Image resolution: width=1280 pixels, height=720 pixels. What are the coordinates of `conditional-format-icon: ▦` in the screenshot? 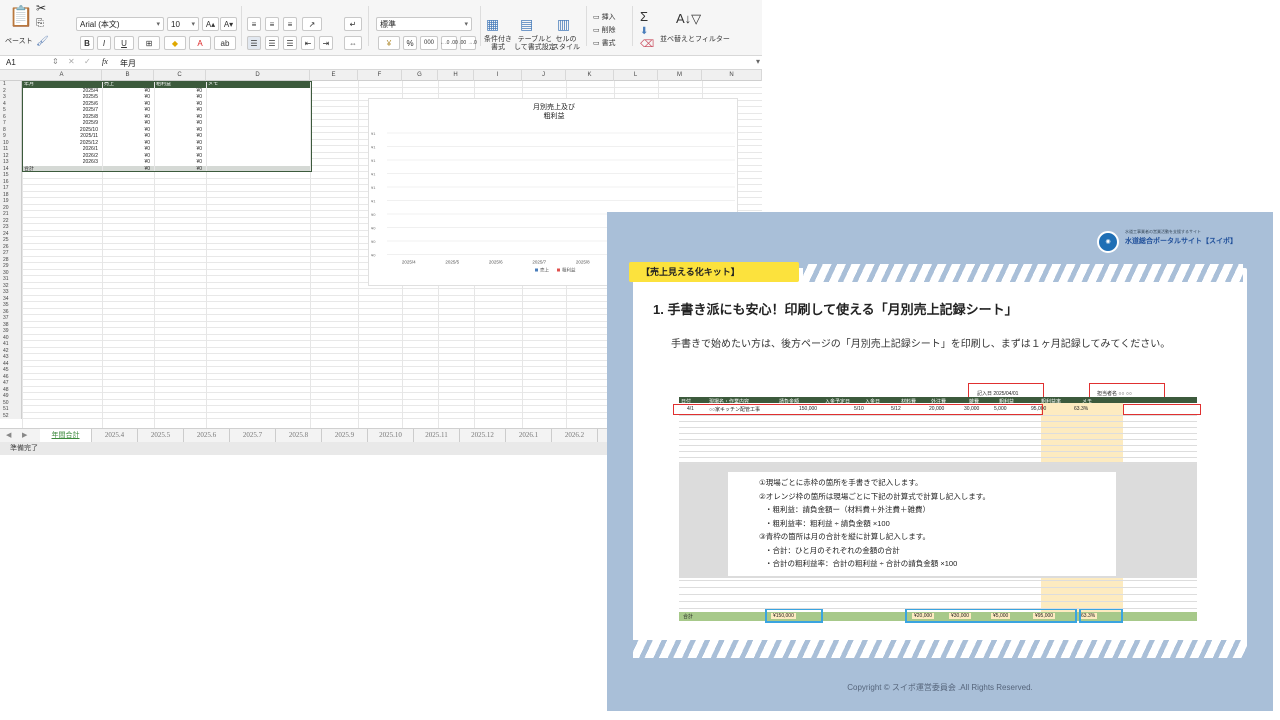 It's located at (492, 24).